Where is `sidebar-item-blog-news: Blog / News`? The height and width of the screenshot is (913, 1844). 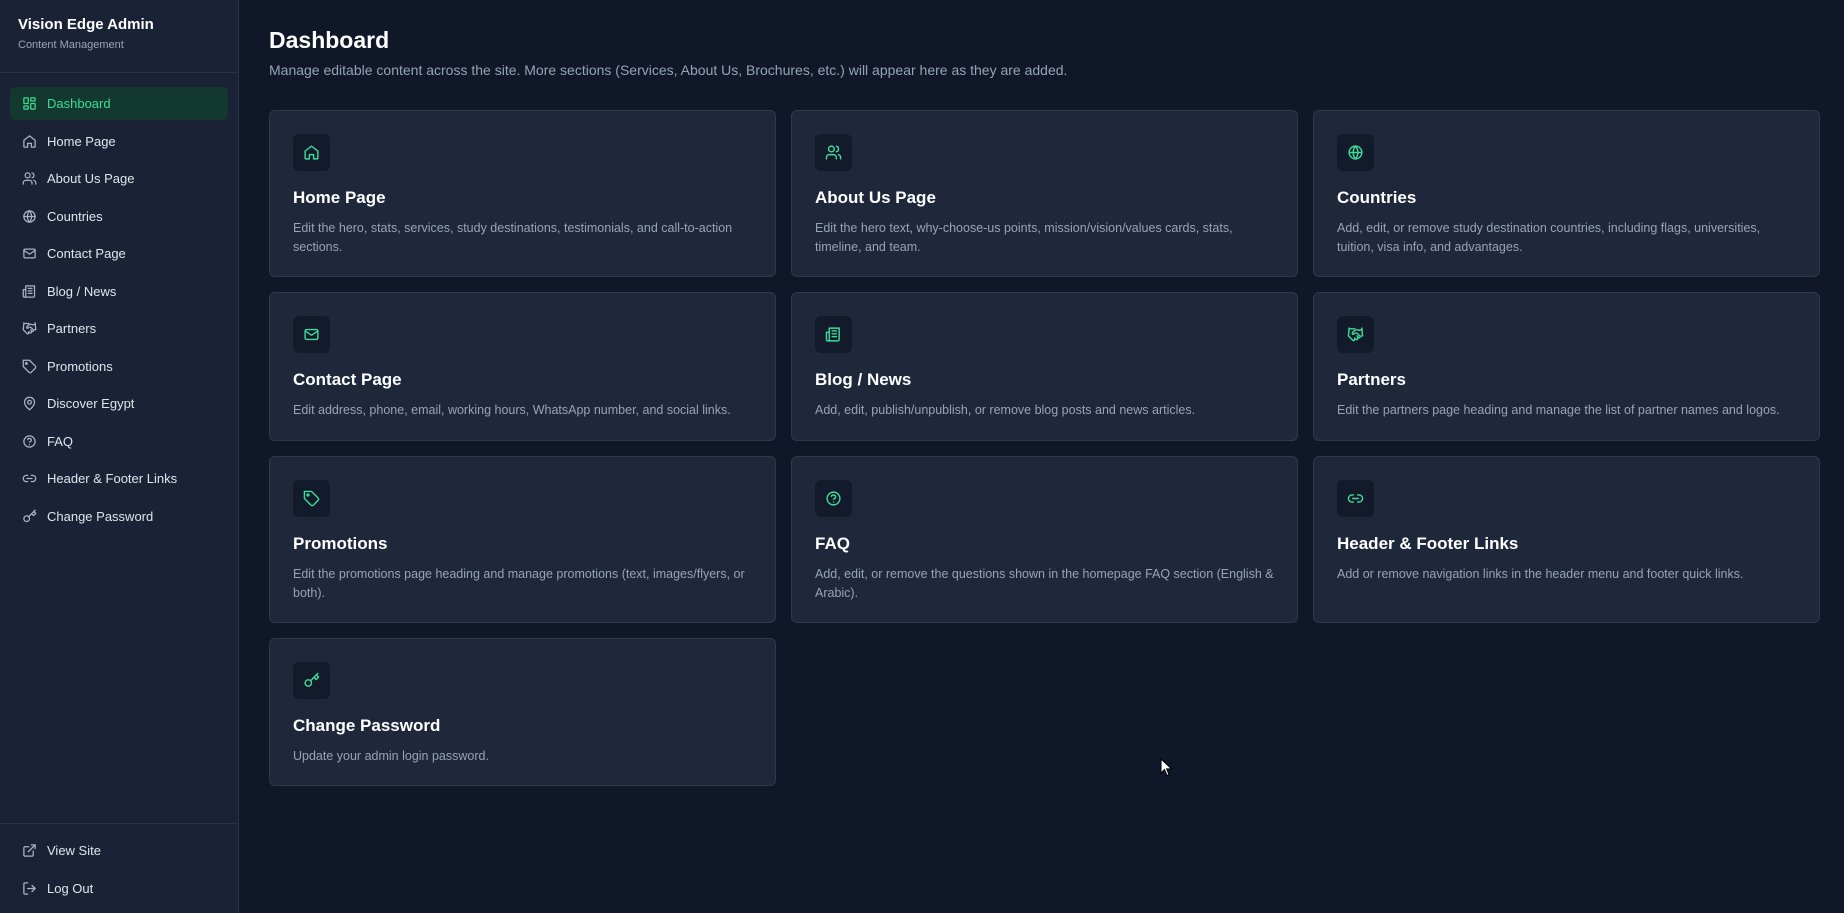
sidebar-item-blog-news: Blog / News is located at coordinates (119, 291).